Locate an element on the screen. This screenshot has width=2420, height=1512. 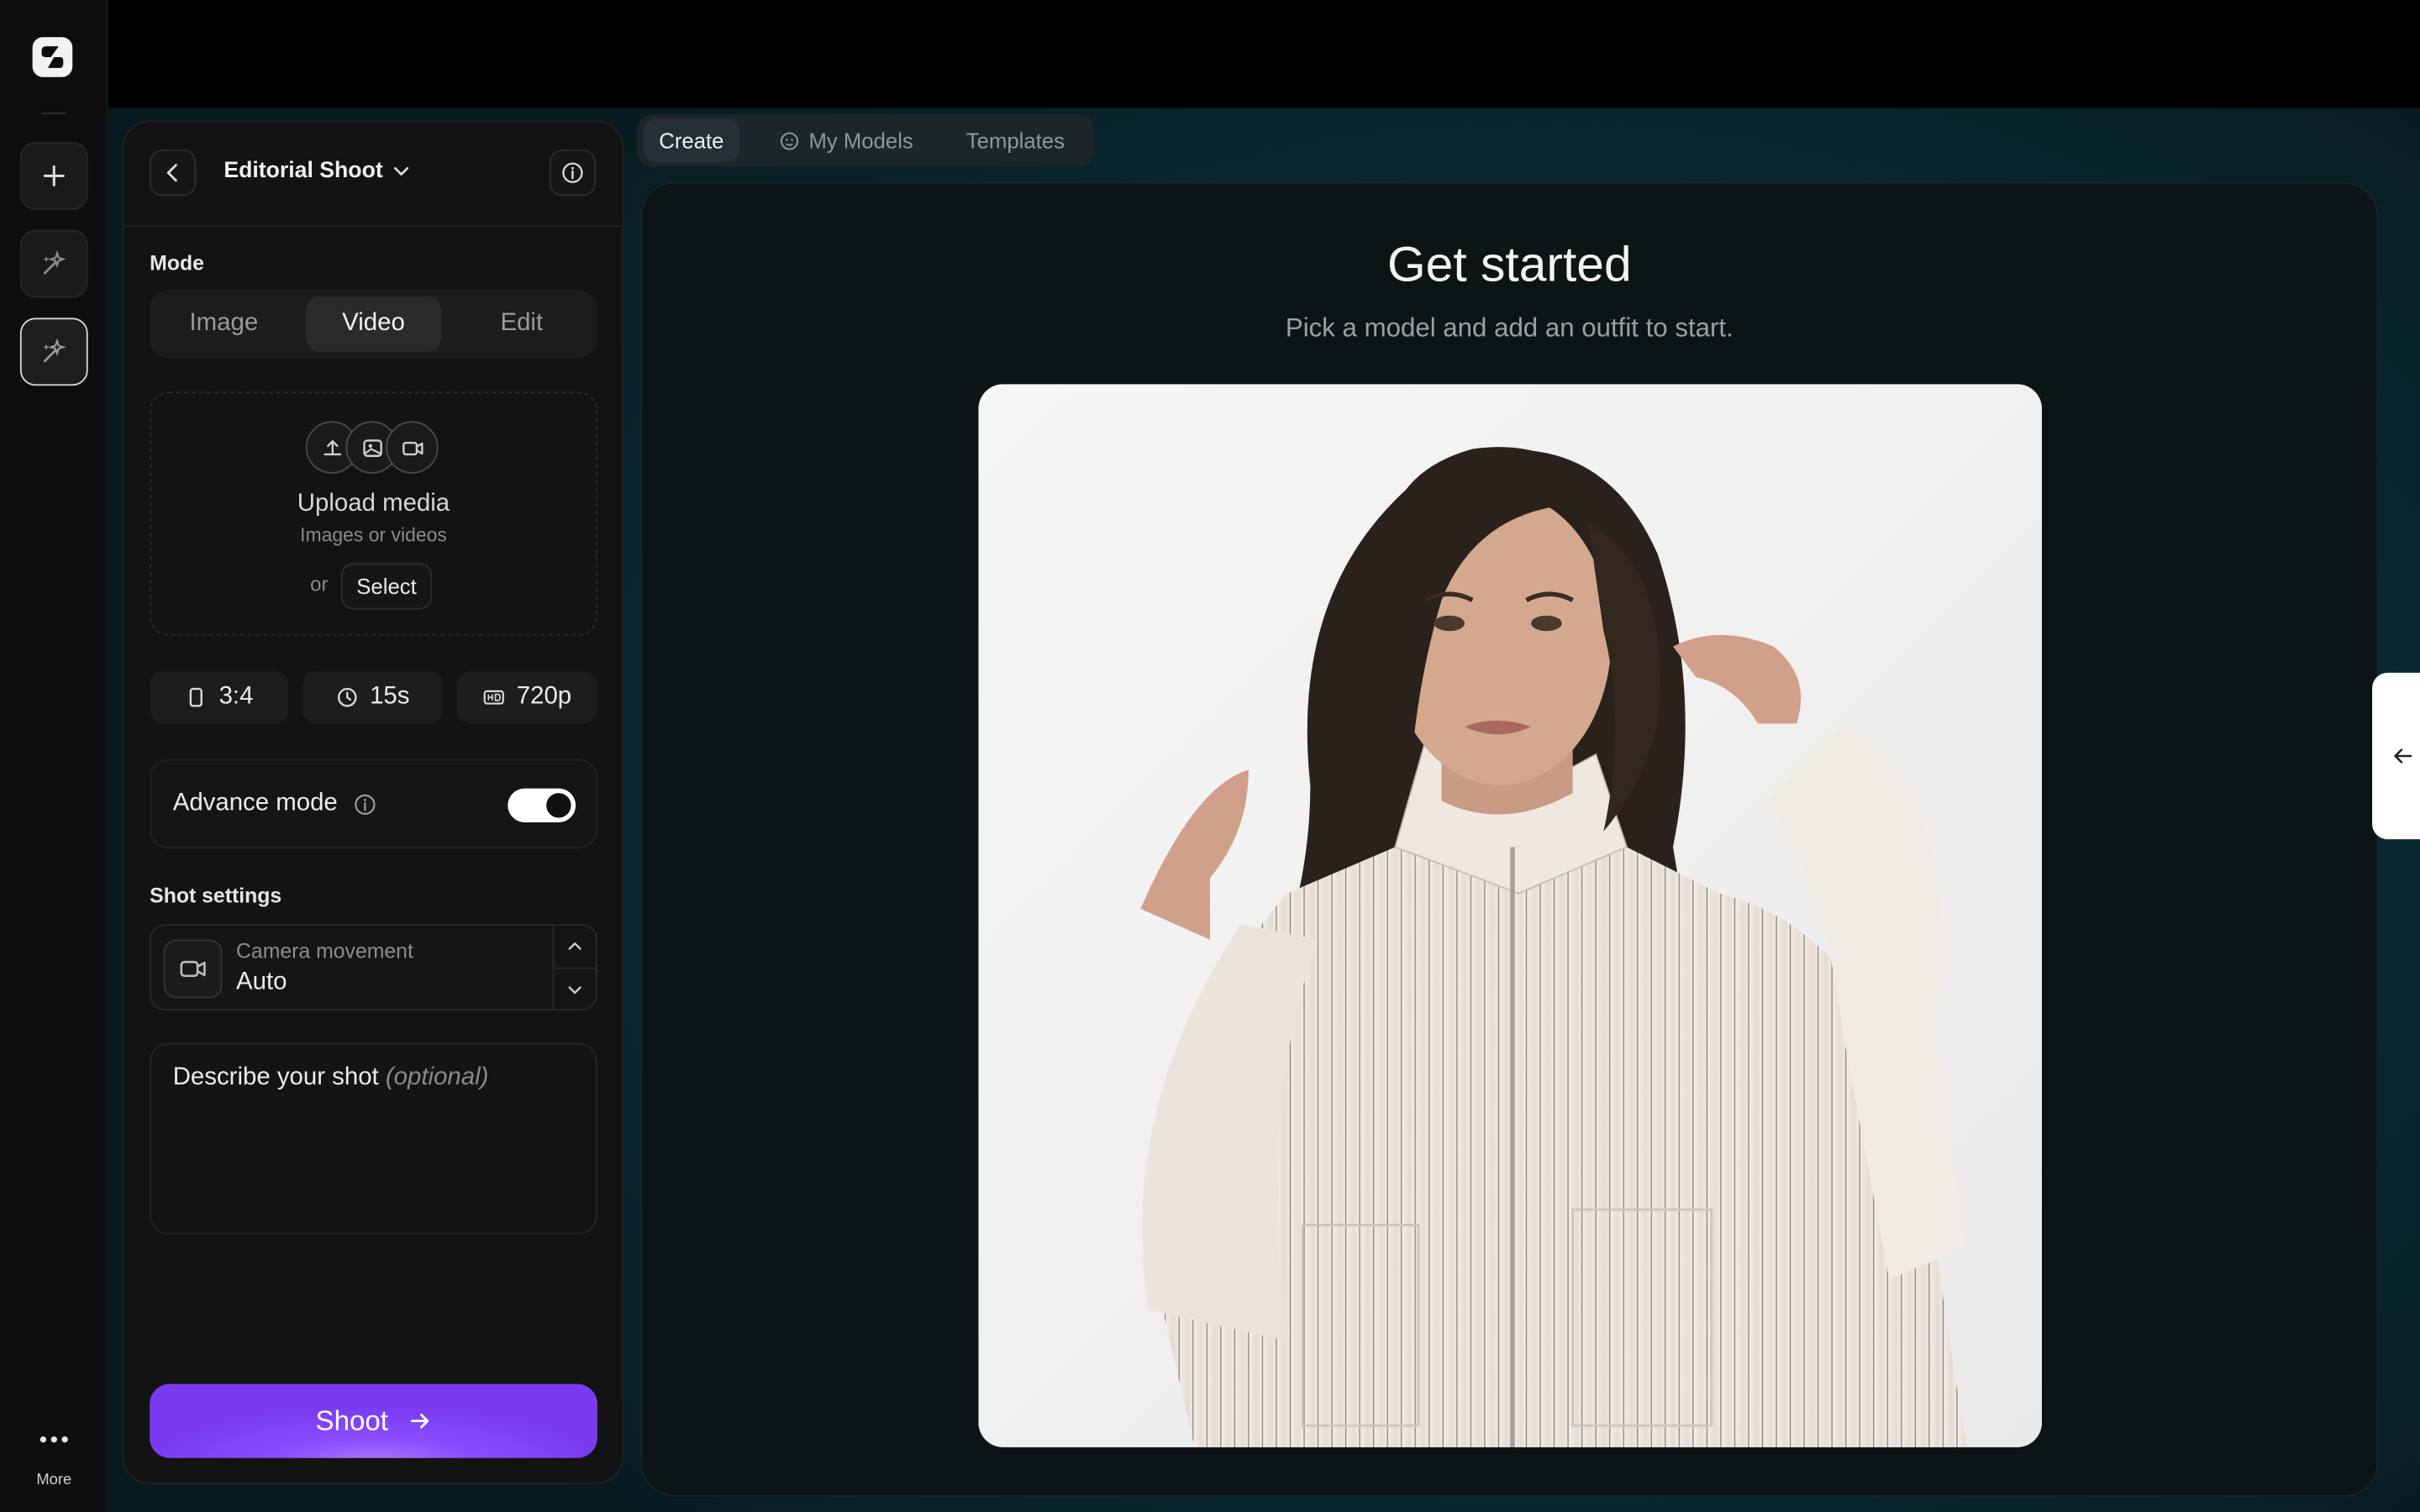
chevron-up-icon is located at coordinates (574, 946).